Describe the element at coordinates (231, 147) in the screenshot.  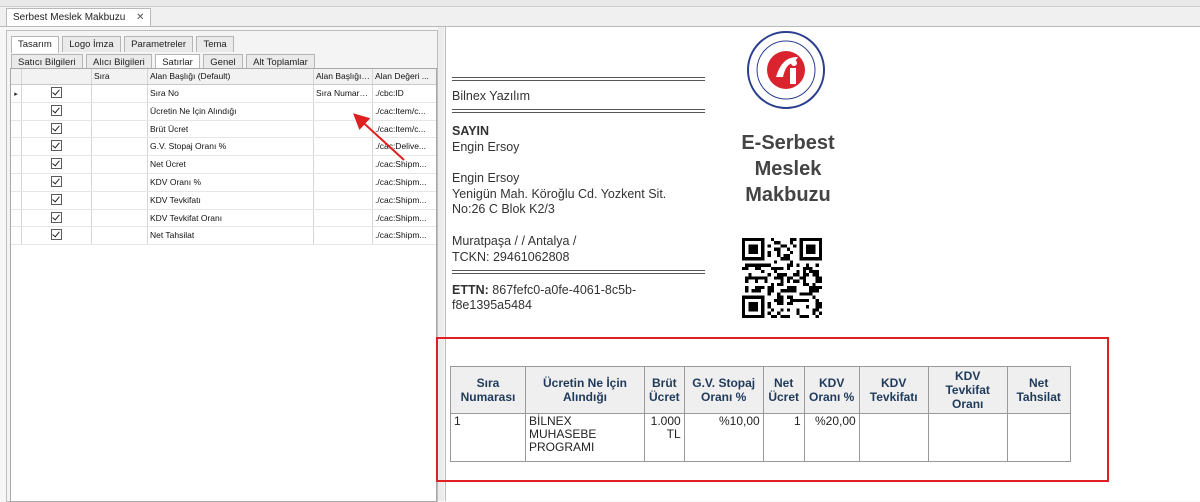
I see `cell-default-title: G.V. Stopaj Oranı %` at that location.